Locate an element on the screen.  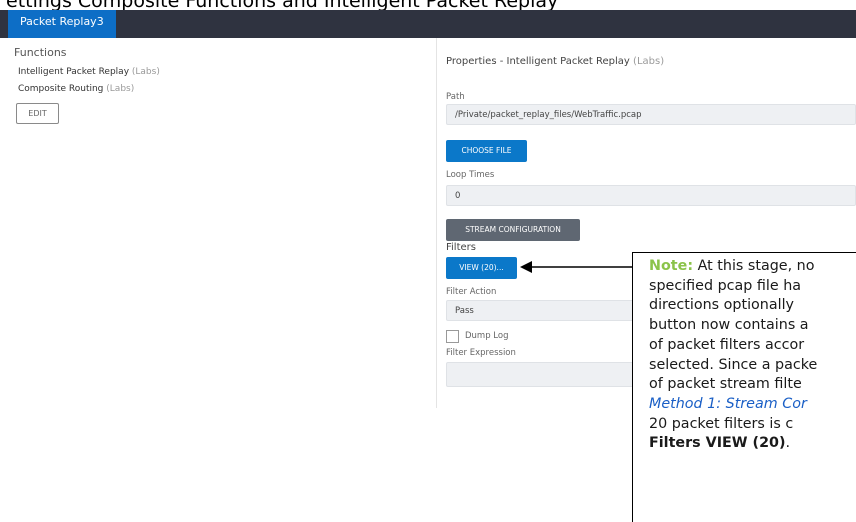
loop-times-label: Loop Times is located at coordinates (470, 175).